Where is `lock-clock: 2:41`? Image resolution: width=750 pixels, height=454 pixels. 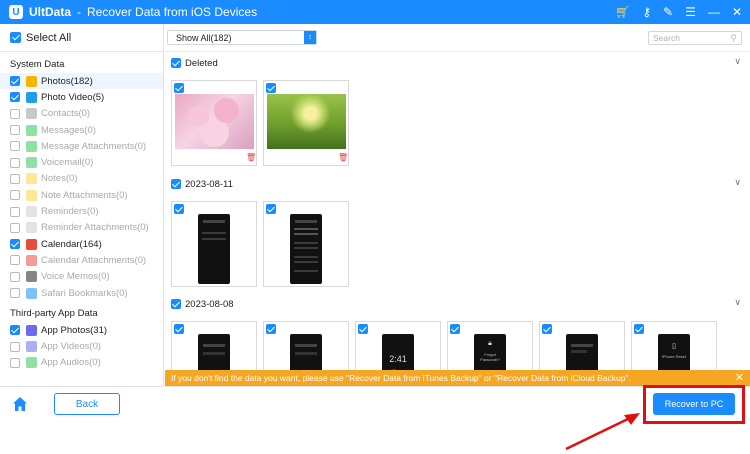 lock-clock: 2:41 is located at coordinates (398, 359).